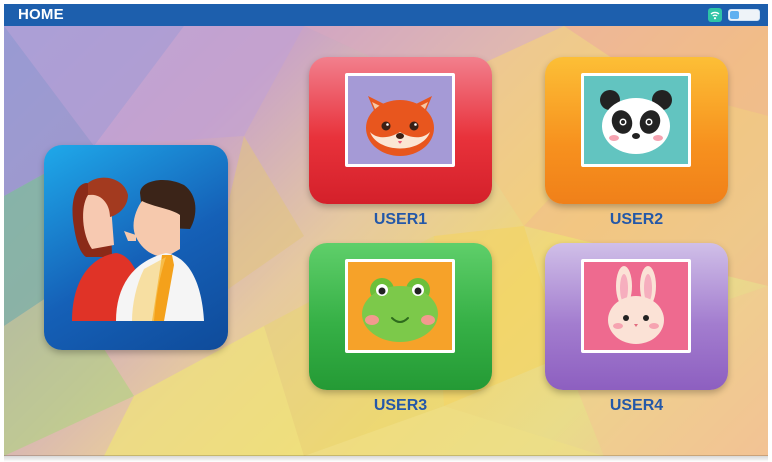 The height and width of the screenshot is (462, 772). I want to click on user1-avatar, so click(400, 120).